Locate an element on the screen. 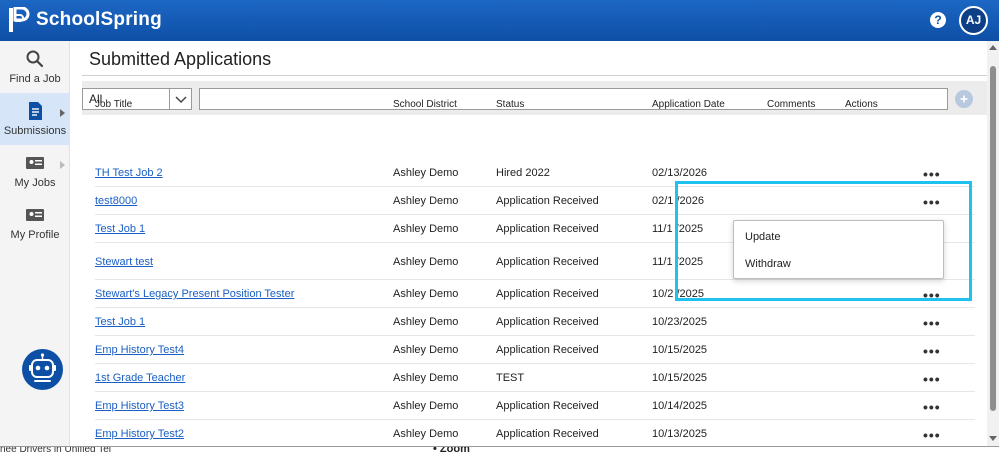 This screenshot has width=999, height=454. job-title-link: TH Test Job 2 is located at coordinates (129, 173).